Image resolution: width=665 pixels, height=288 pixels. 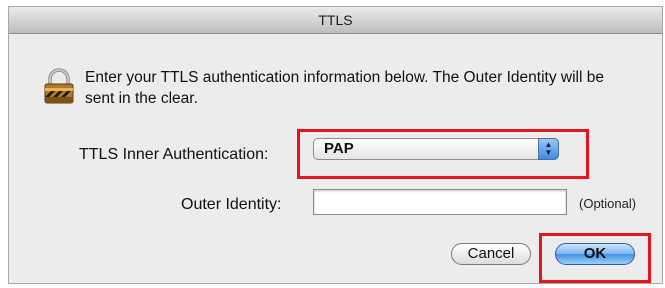 I want to click on optional-hint: (Optional), so click(x=608, y=203).